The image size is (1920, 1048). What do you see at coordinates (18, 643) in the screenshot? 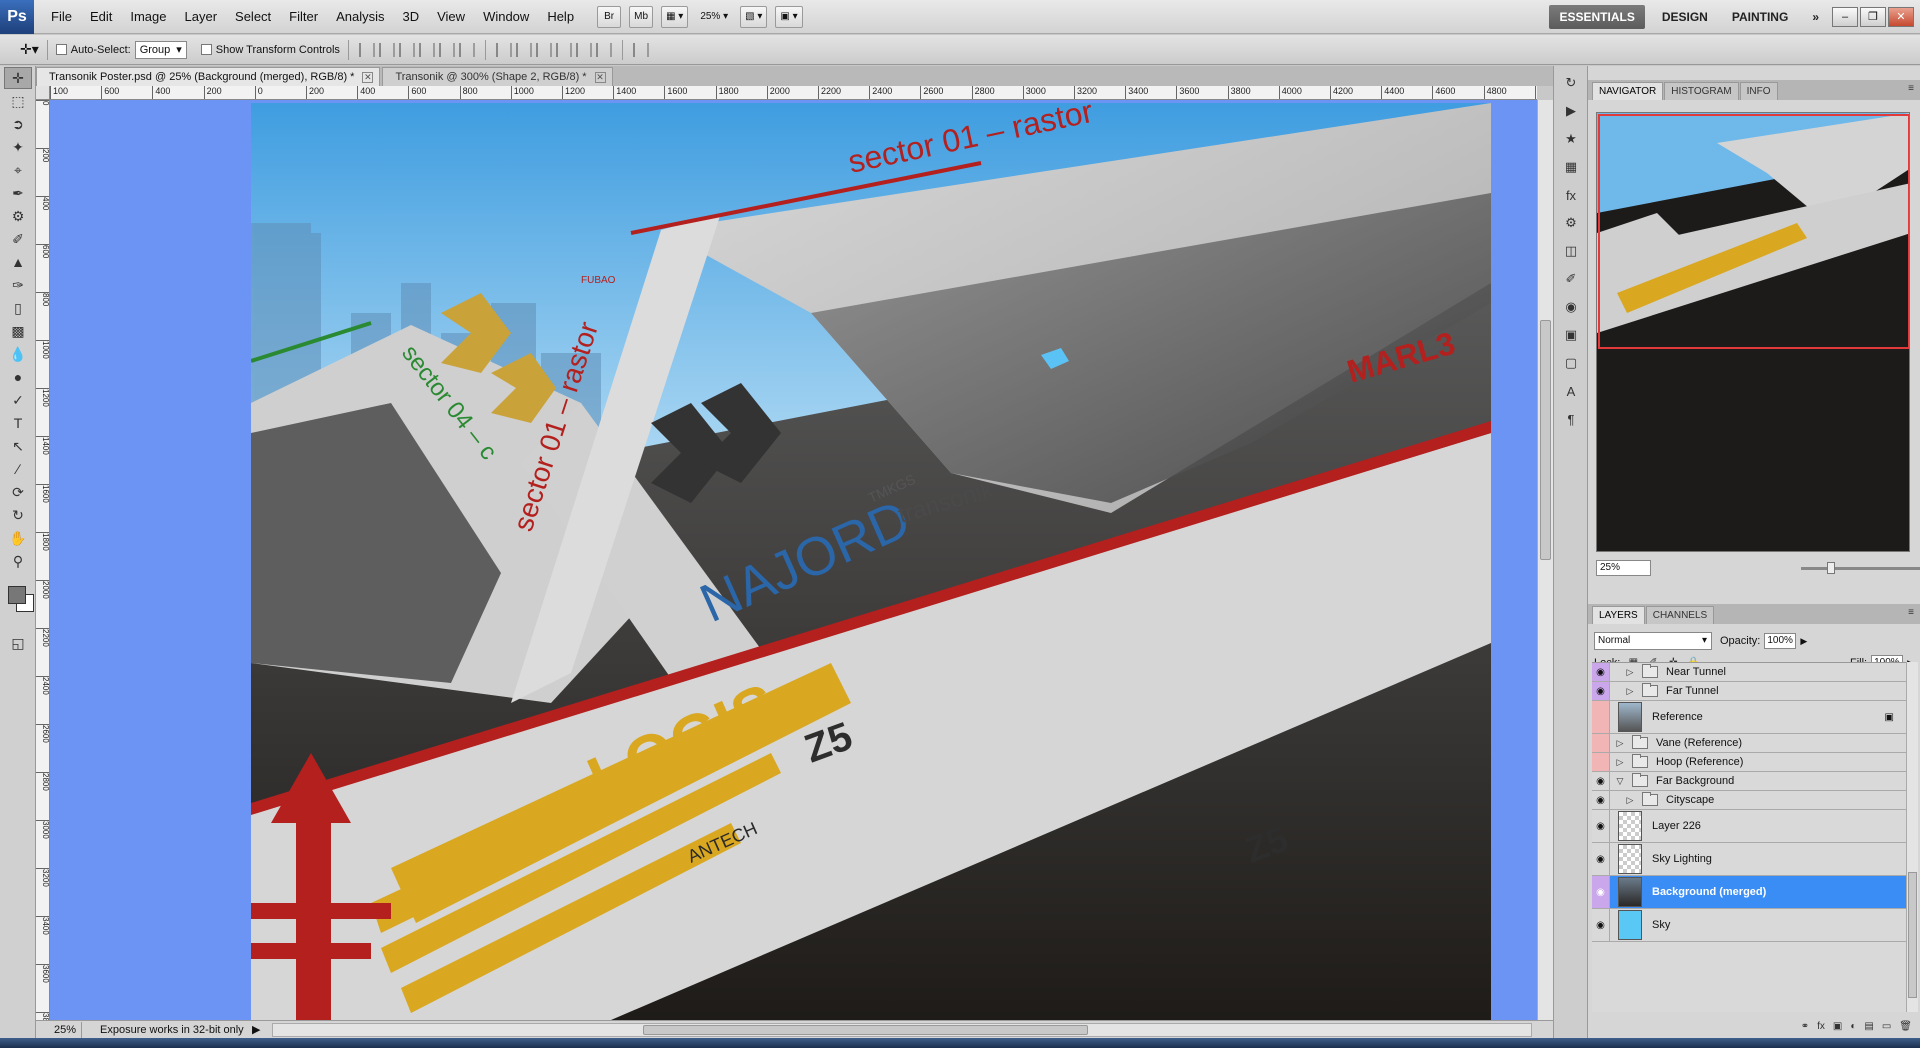
I see `quick-mask-icon: ◱` at bounding box center [18, 643].